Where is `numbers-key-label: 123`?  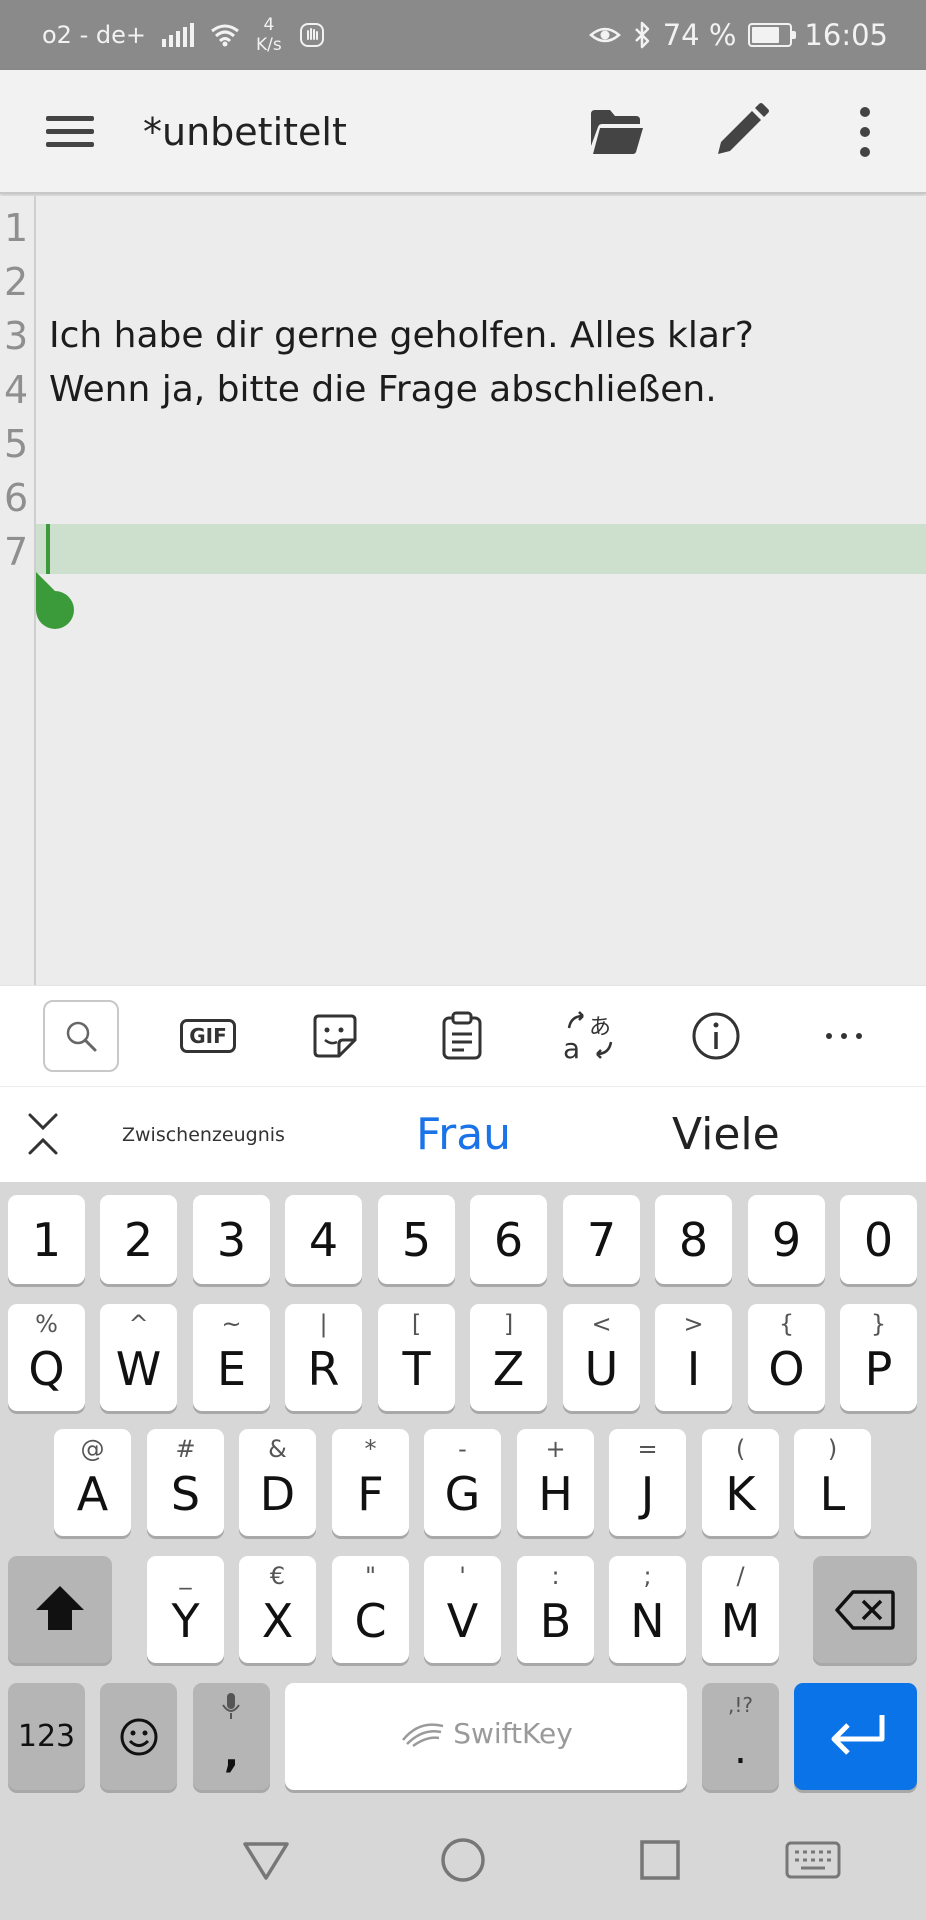 numbers-key-label: 123 is located at coordinates (46, 1736).